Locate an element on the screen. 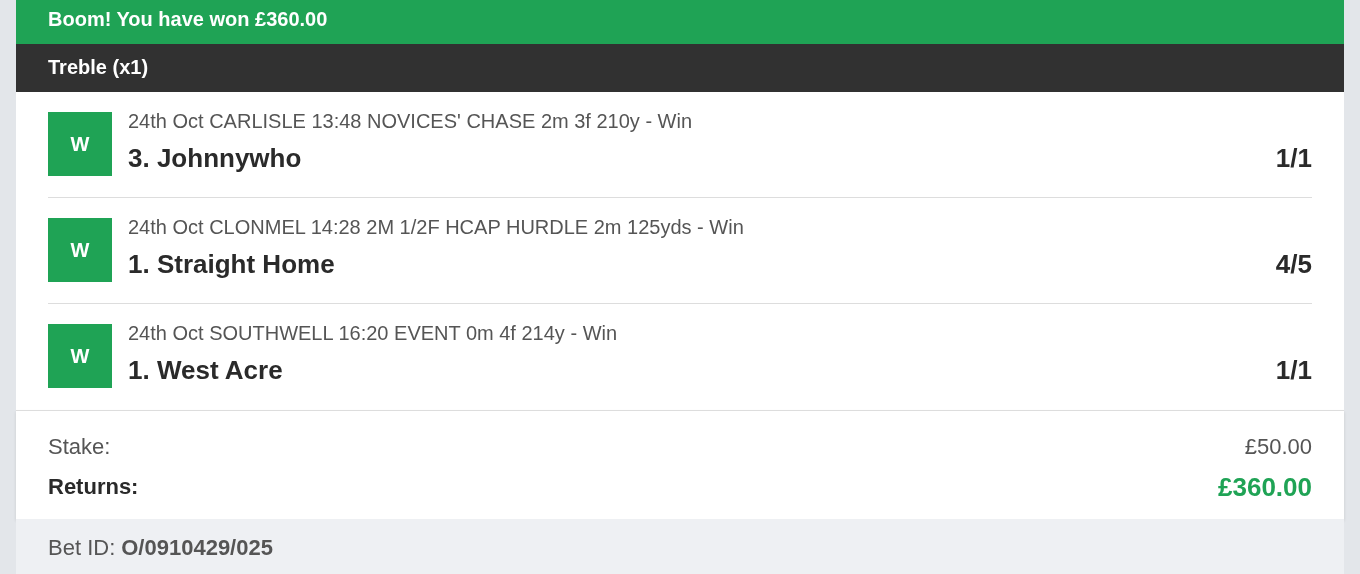 This screenshot has width=1360, height=574. bet-id-label: Bet ID: is located at coordinates (82, 548).